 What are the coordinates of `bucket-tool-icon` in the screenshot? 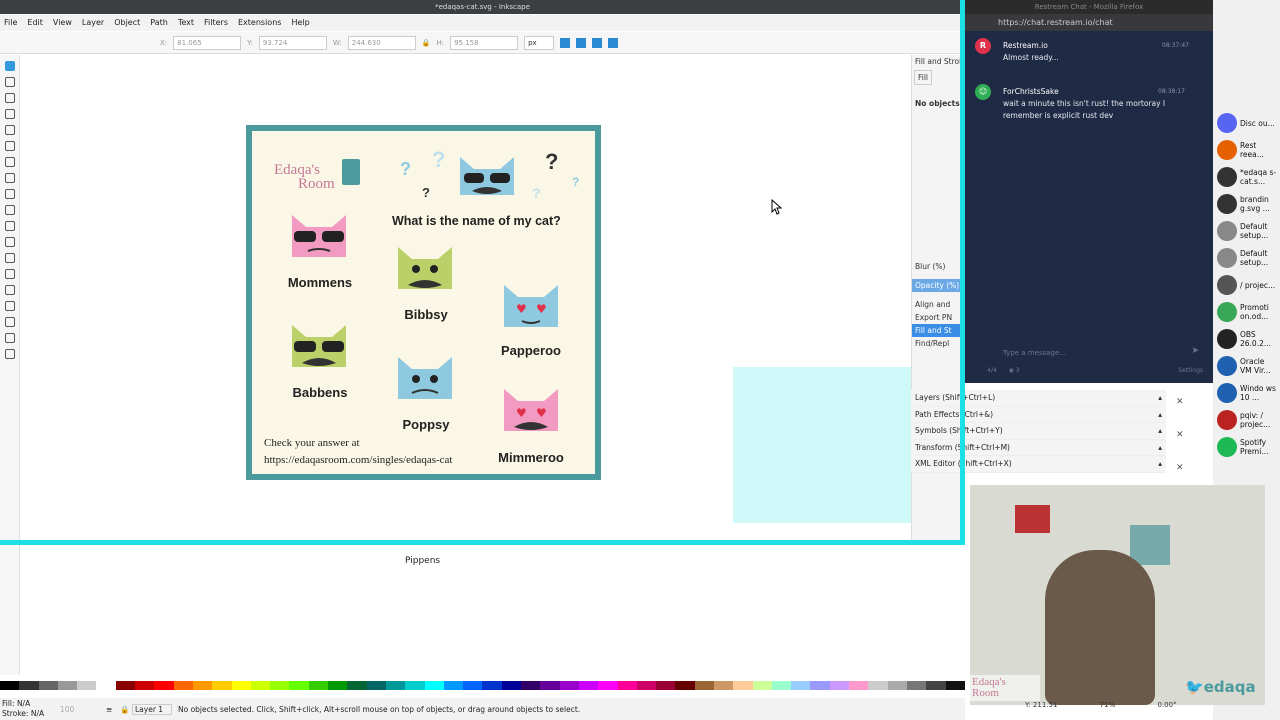 It's located at (10, 290).